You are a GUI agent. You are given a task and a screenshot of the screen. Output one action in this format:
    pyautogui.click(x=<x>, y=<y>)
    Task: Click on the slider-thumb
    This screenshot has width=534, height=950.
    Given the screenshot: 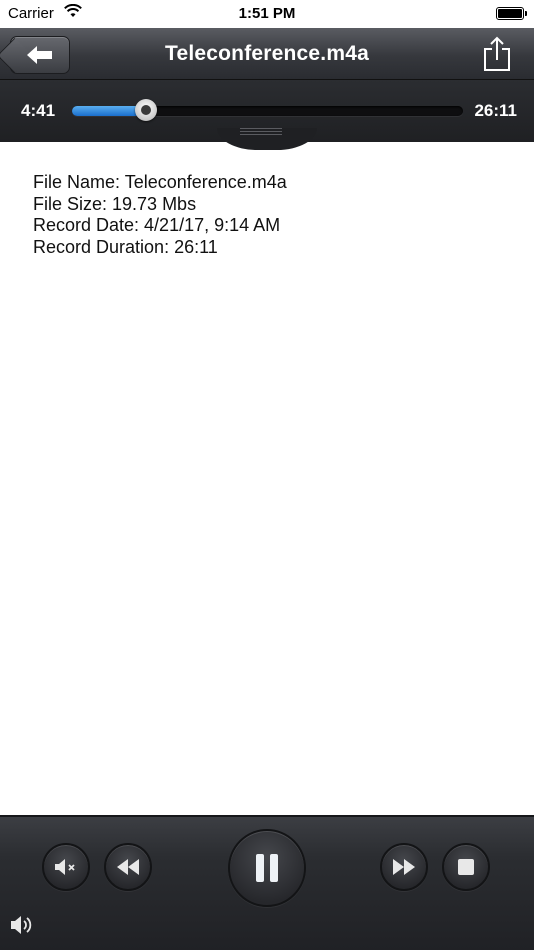 What is the action you would take?
    pyautogui.click(x=146, y=110)
    